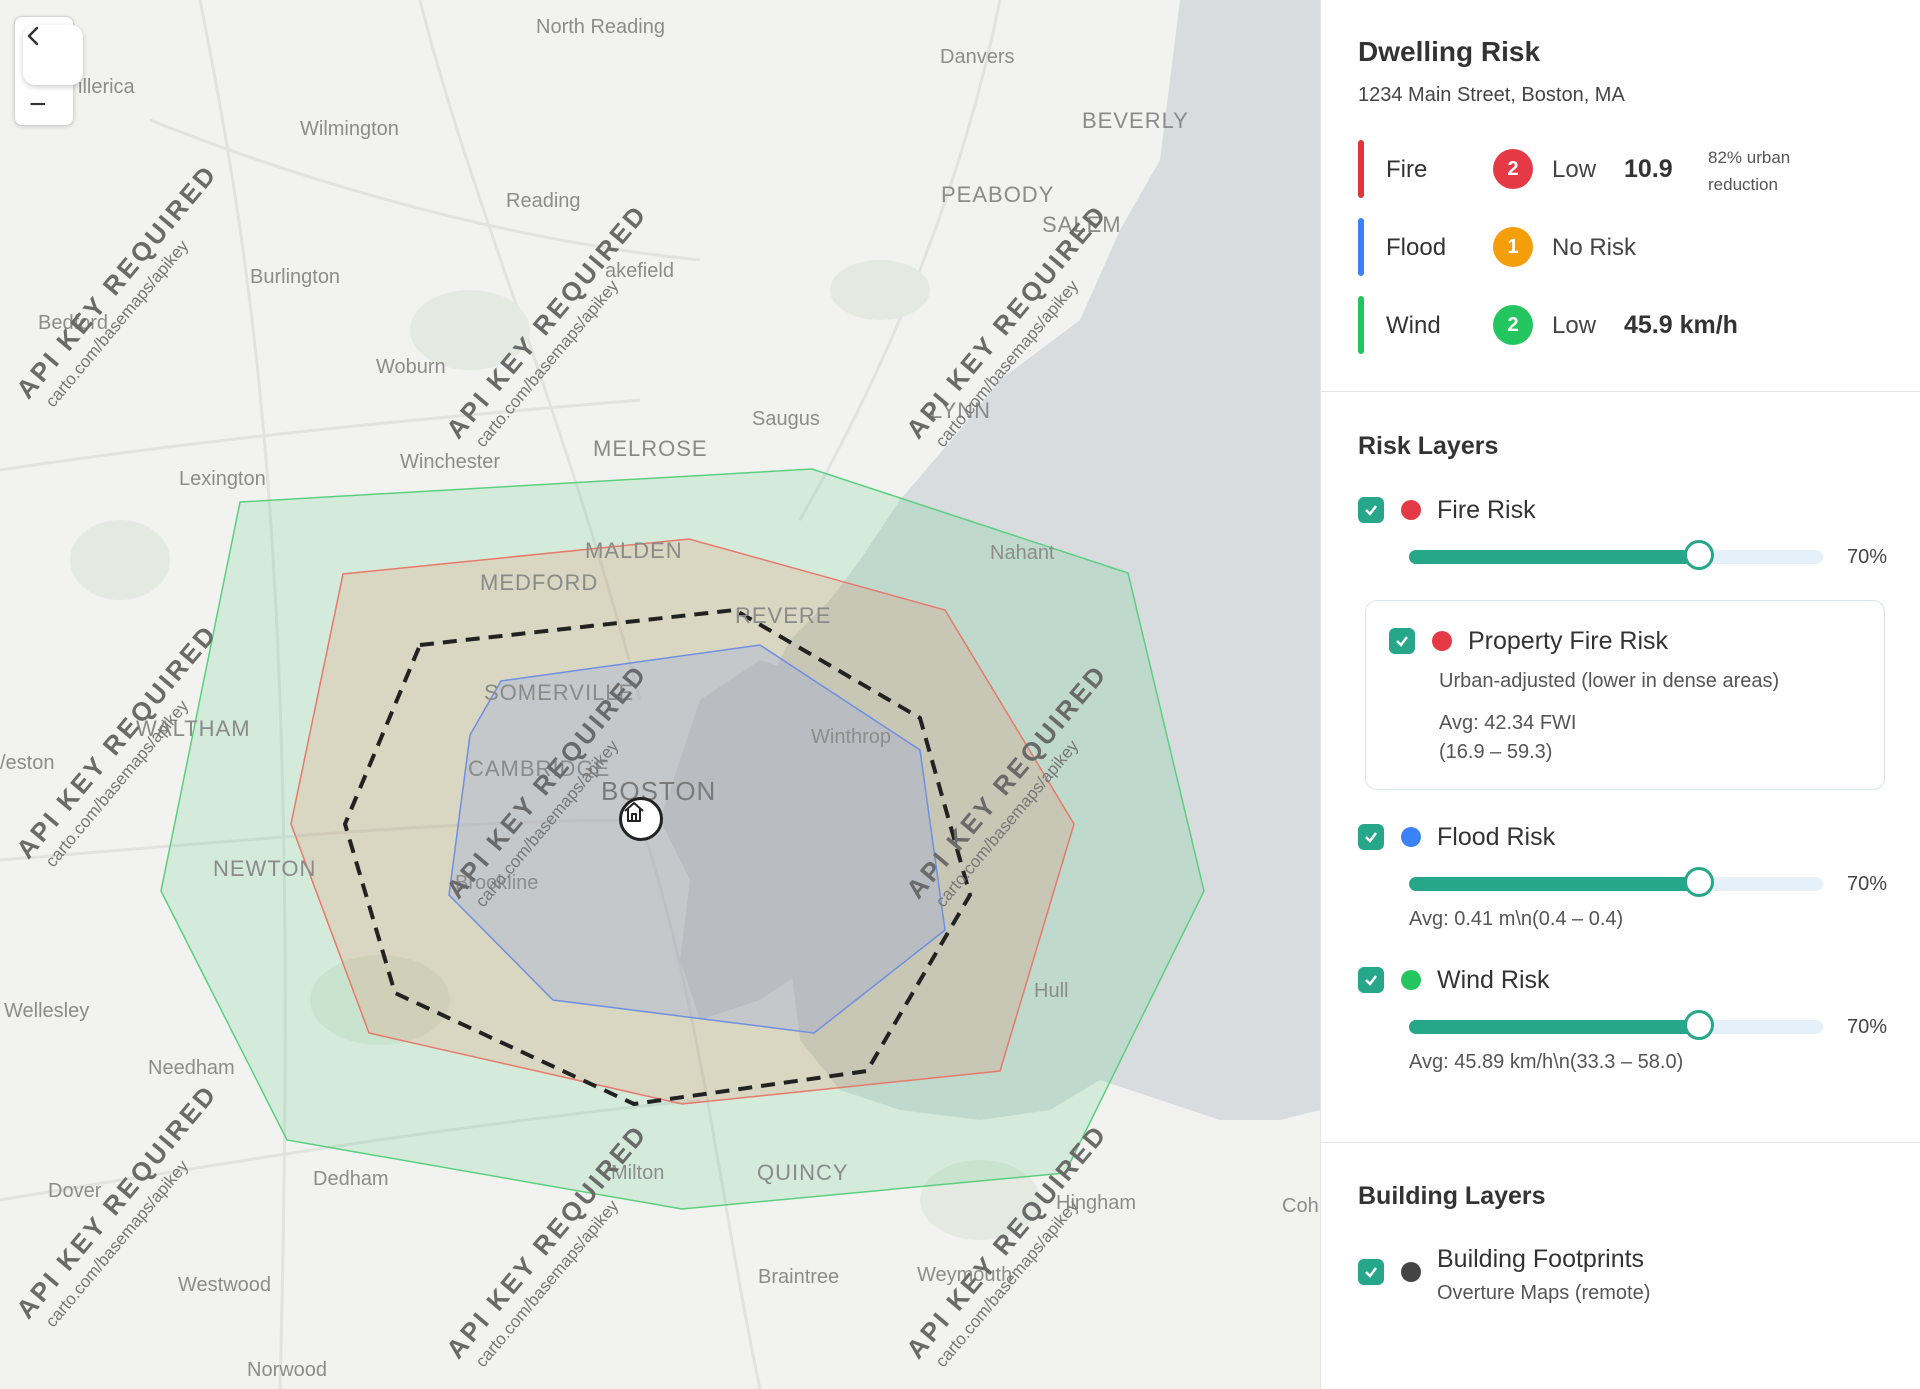 The width and height of the screenshot is (1920, 1389). What do you see at coordinates (1407, 169) in the screenshot?
I see `risk-name: Fire` at bounding box center [1407, 169].